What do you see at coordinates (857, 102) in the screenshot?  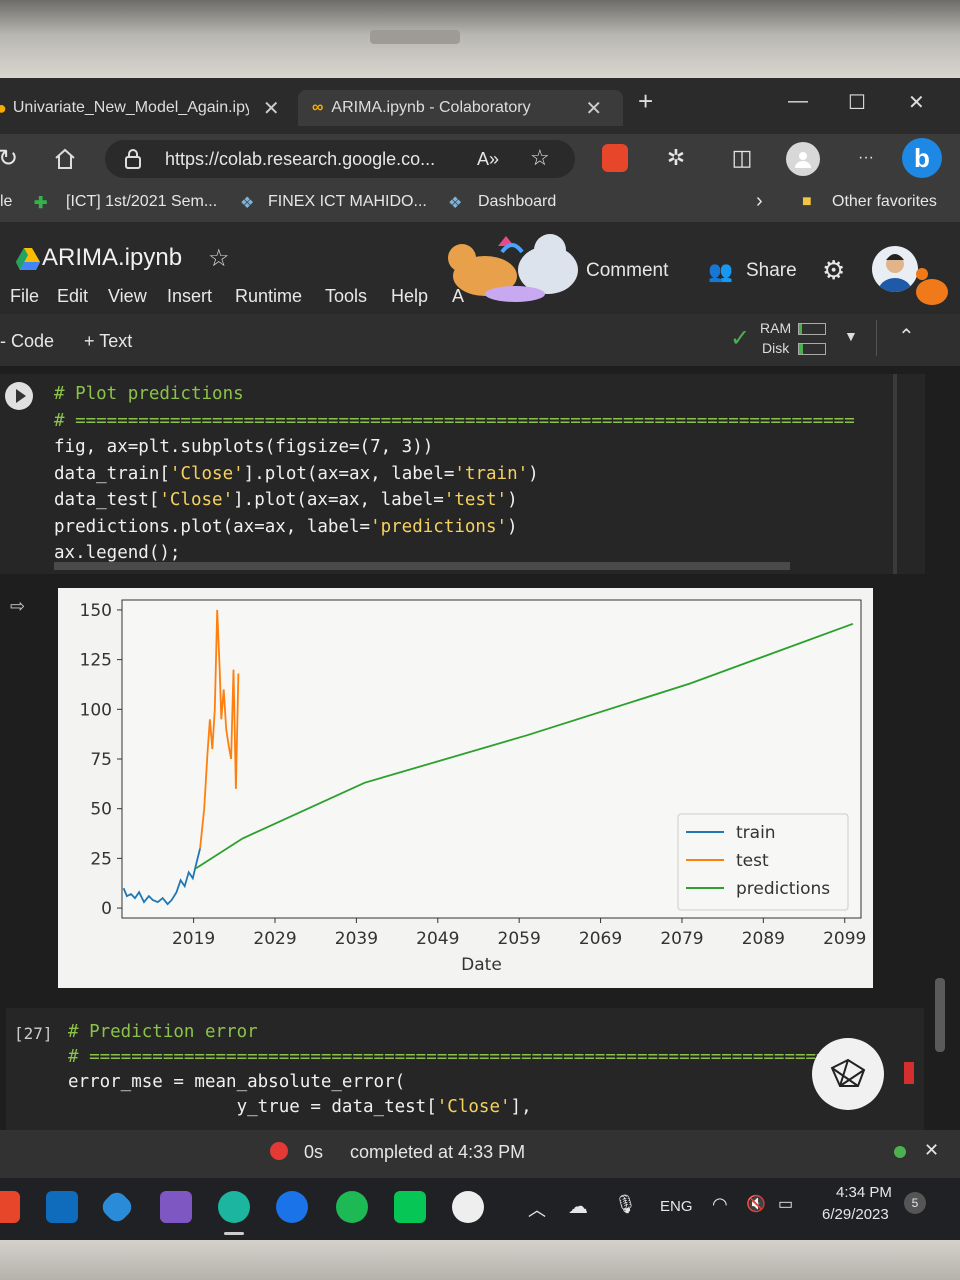 I see `maximize-button: ☐` at bounding box center [857, 102].